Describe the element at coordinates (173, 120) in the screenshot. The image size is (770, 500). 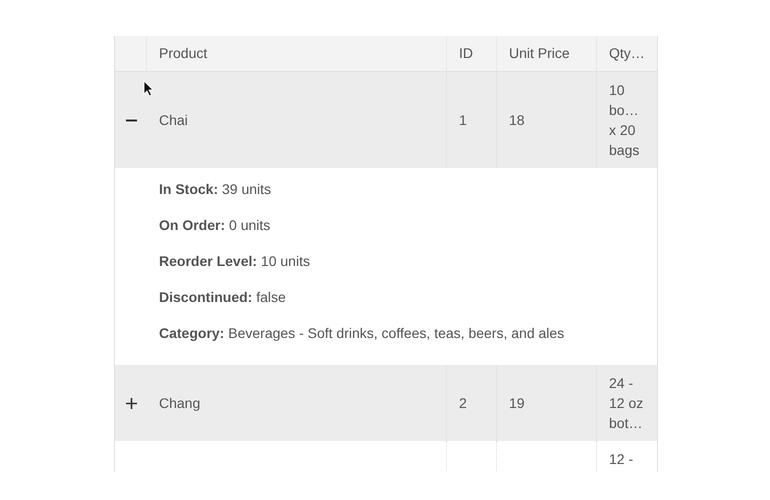
I see `table-cell-text: Chai` at that location.